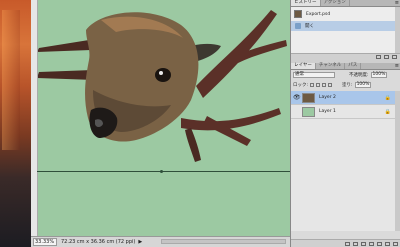 The height and width of the screenshot is (247, 400). I want to click on history-item-open: 開く, so click(343, 26).